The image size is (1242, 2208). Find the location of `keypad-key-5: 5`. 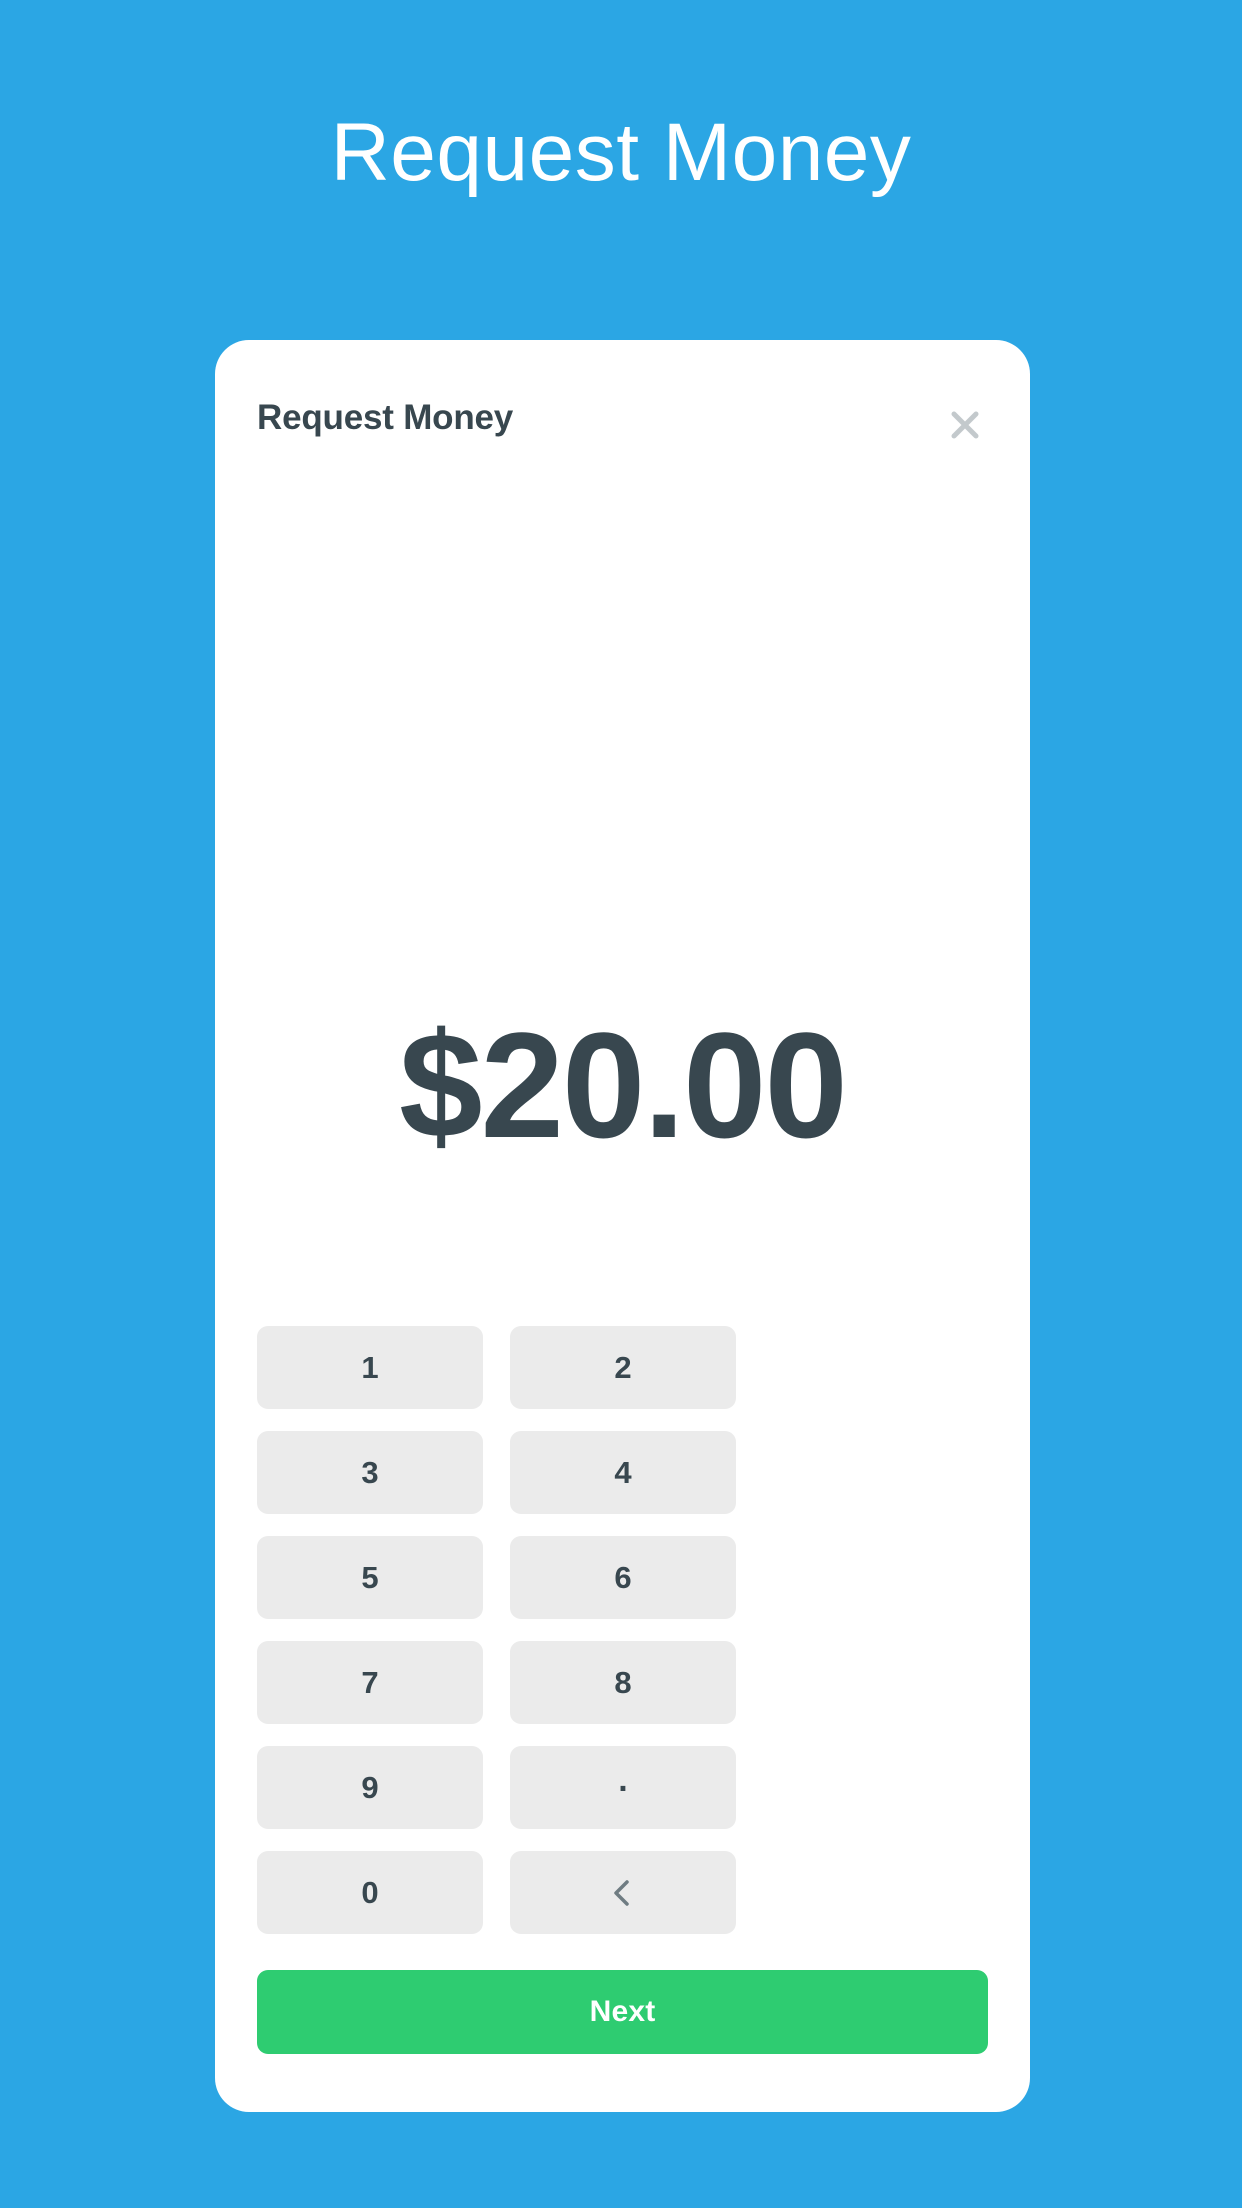

keypad-key-5: 5 is located at coordinates (370, 1577).